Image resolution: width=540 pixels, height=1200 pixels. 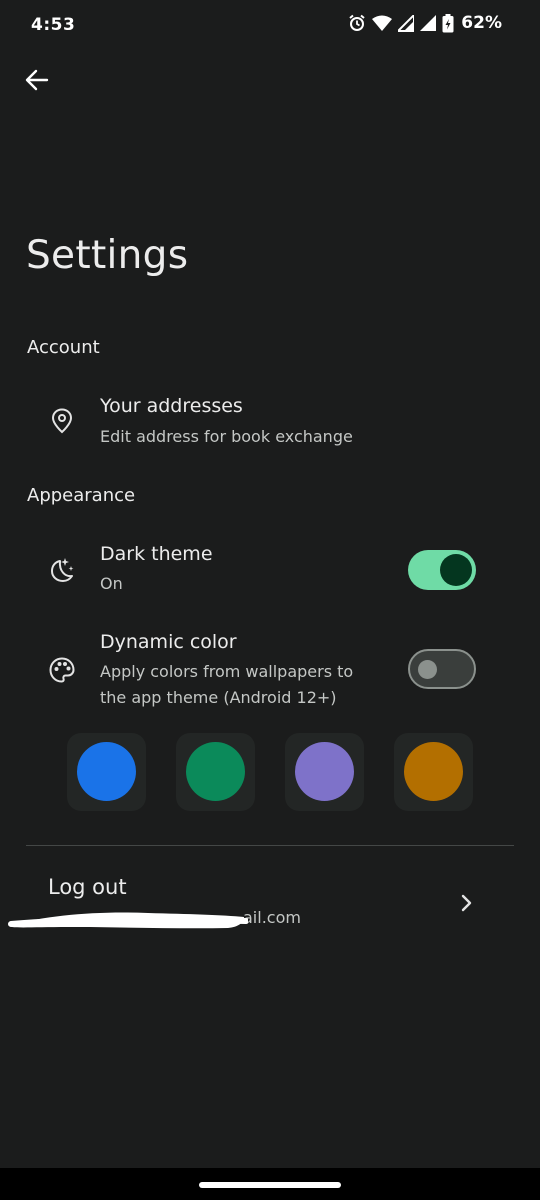 What do you see at coordinates (63, 347) in the screenshot?
I see `section-header-account: Account` at bounding box center [63, 347].